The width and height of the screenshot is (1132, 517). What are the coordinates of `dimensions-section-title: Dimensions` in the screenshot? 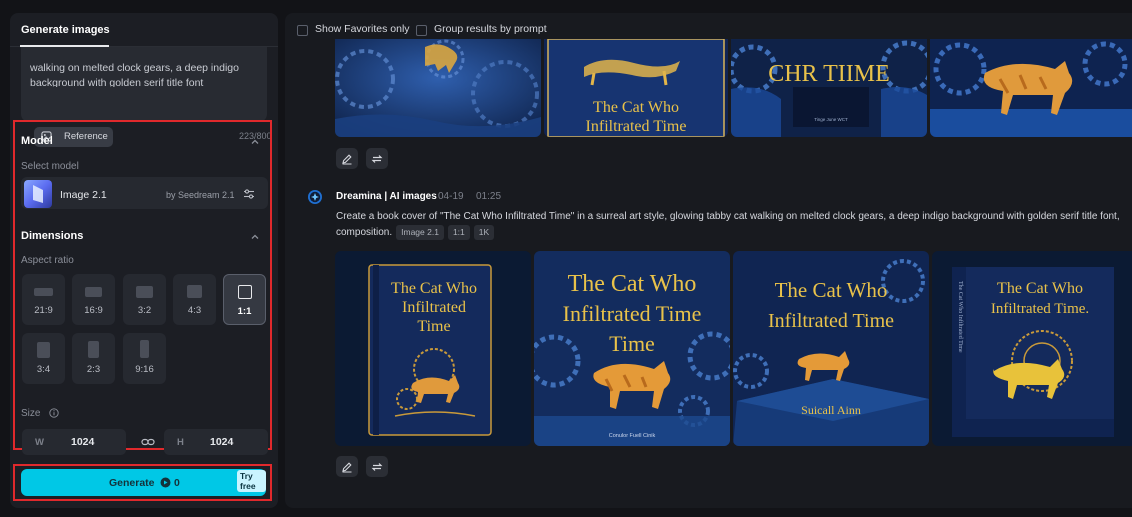 It's located at (52, 236).